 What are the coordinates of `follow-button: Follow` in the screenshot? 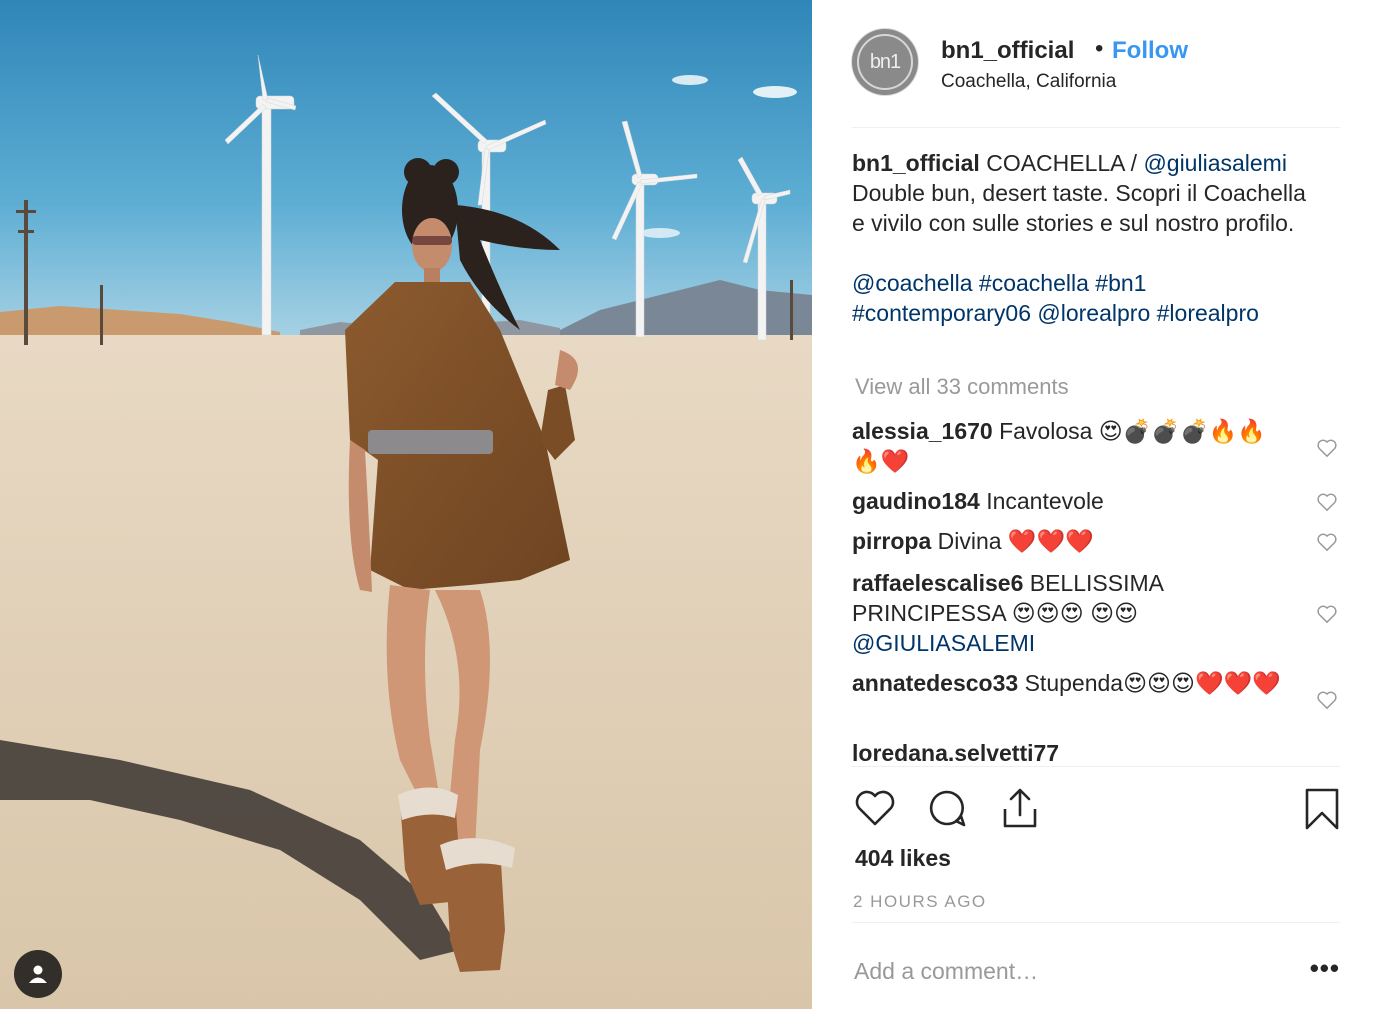 It's located at (1150, 51).